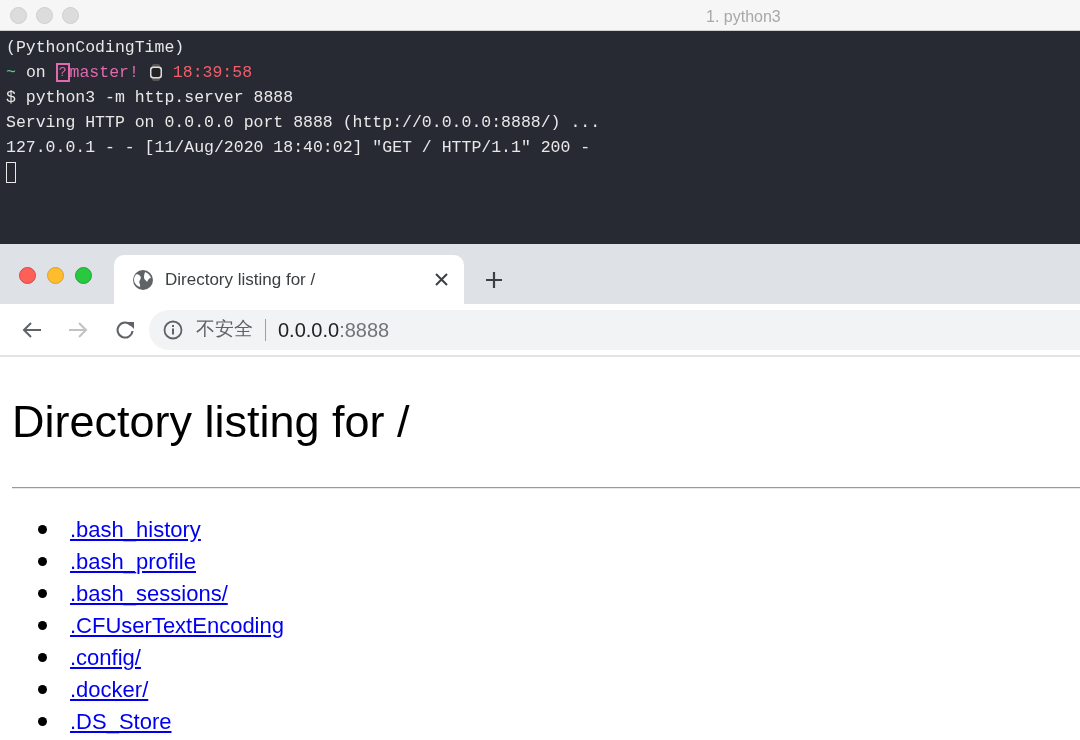  I want to click on terminal-line: (PythonCodingTime), so click(95, 48).